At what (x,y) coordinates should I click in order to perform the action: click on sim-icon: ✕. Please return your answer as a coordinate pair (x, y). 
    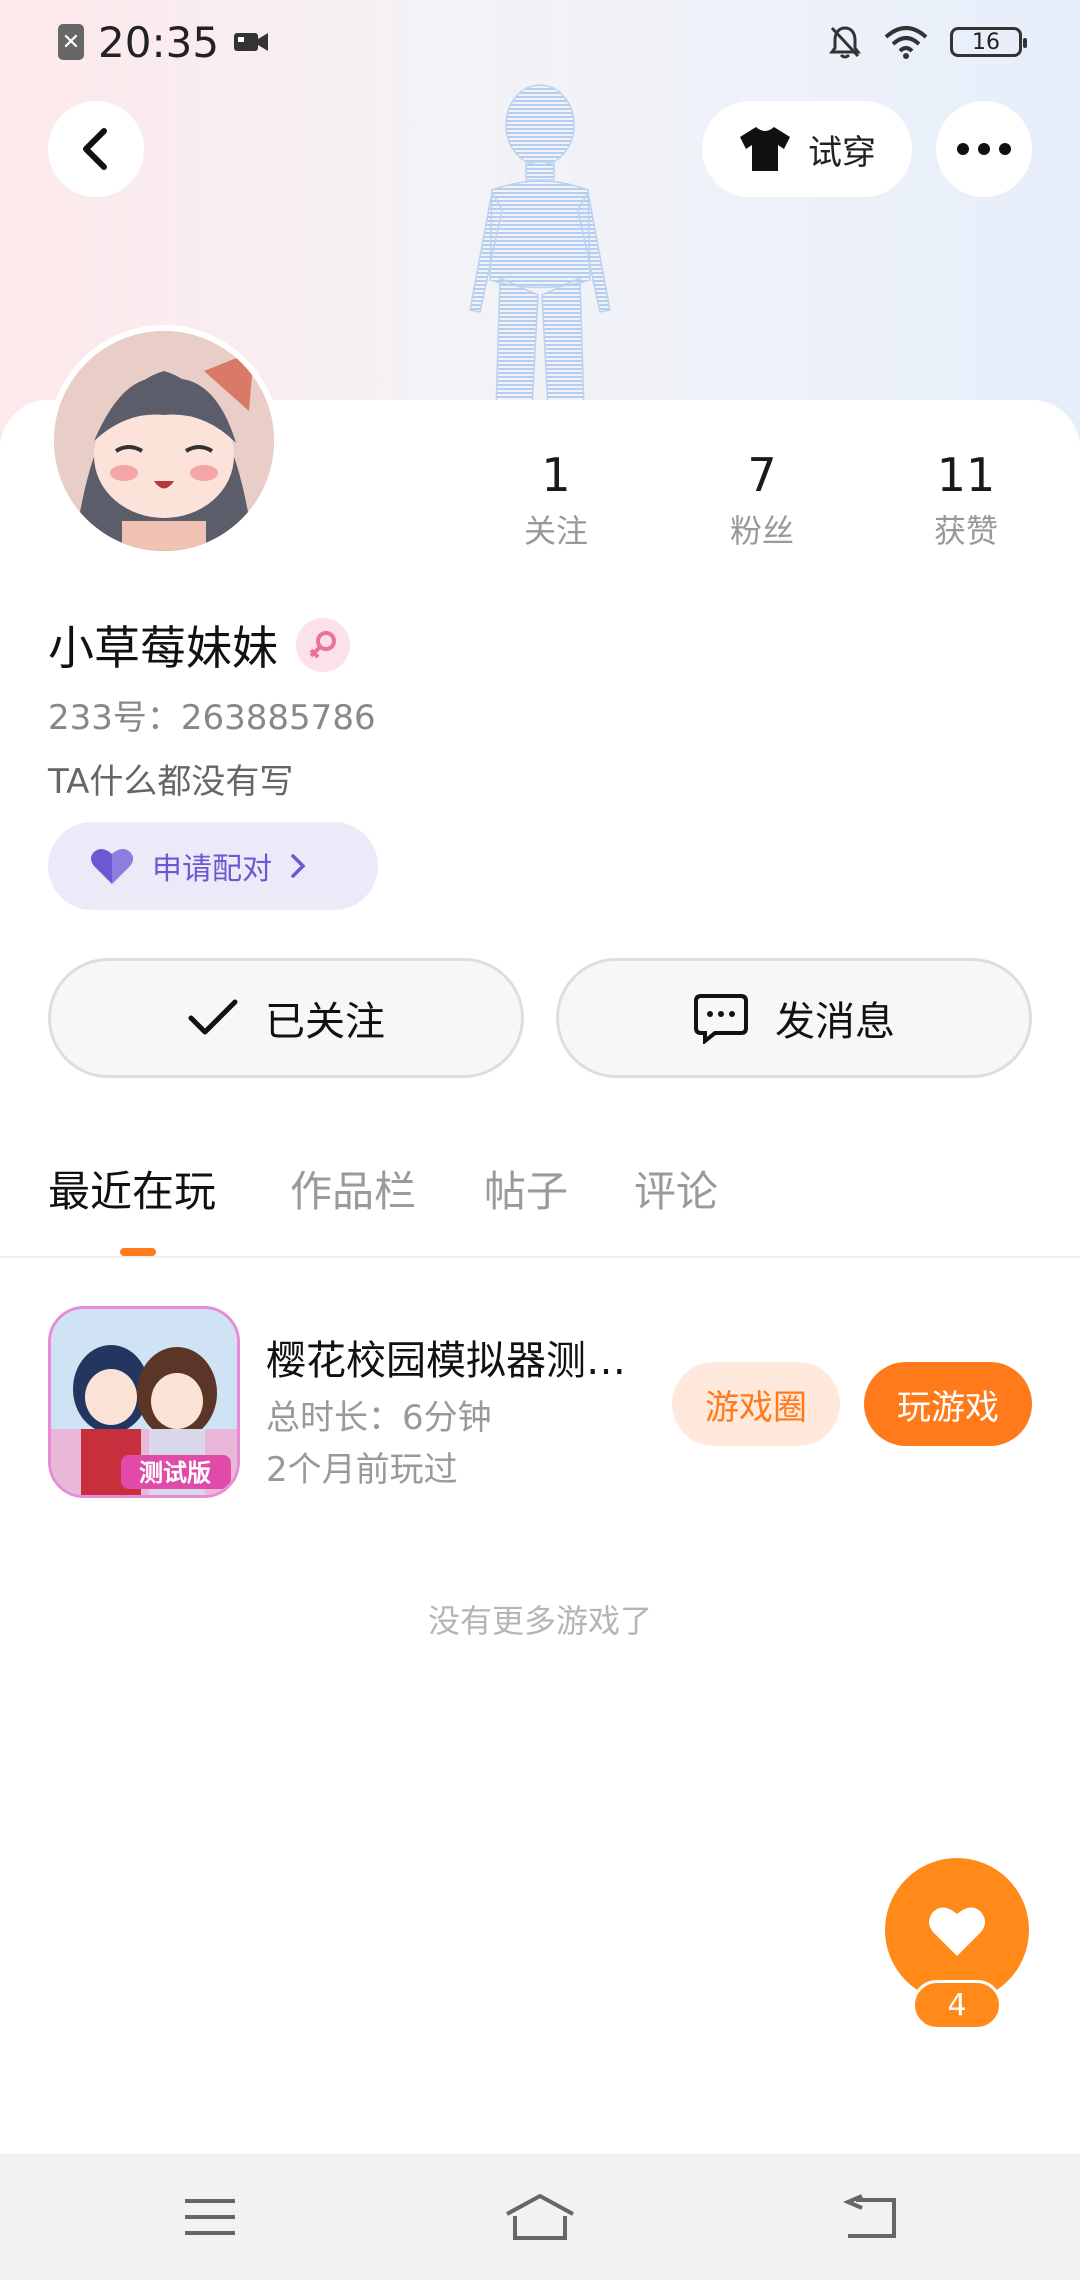
    Looking at the image, I should click on (71, 42).